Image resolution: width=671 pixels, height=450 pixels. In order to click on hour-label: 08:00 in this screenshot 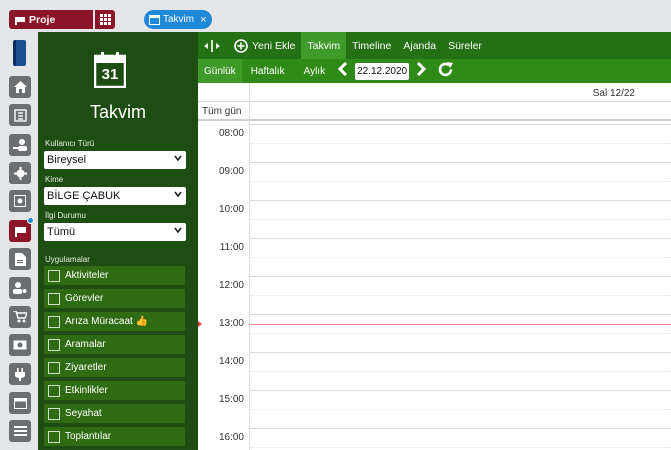, I will do `click(231, 133)`.